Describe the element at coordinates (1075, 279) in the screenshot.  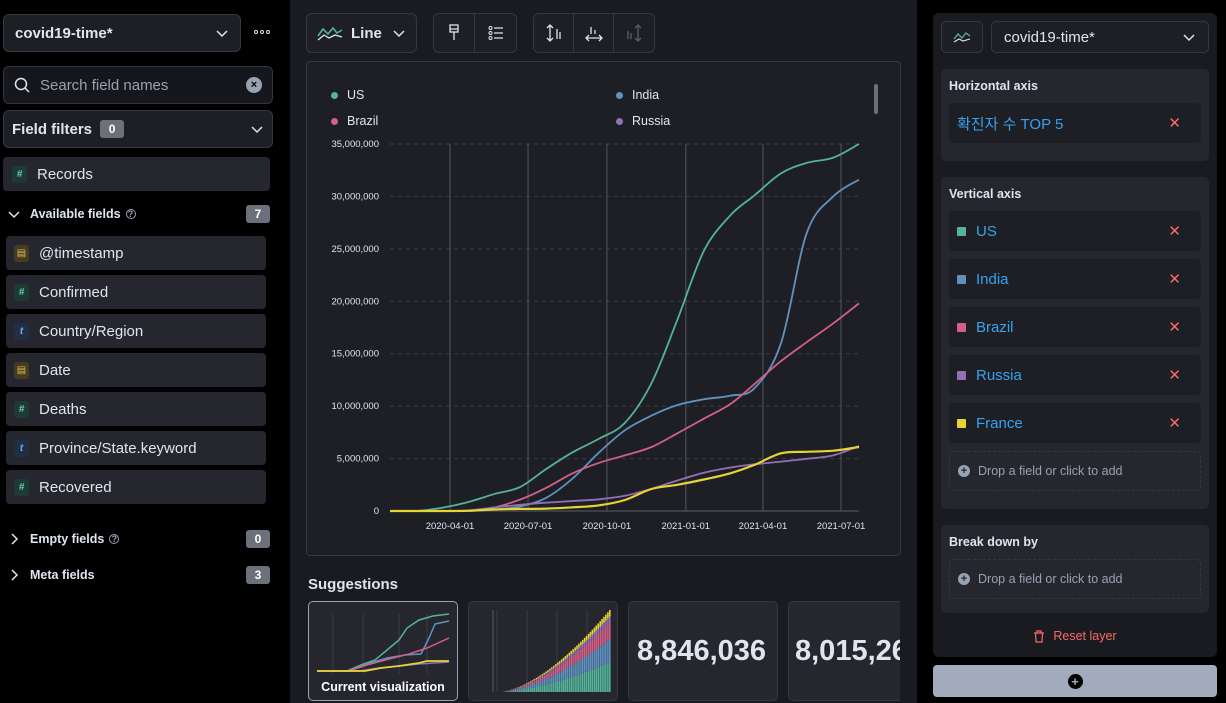
I see `vertical-axis-dimension: India ✕` at that location.